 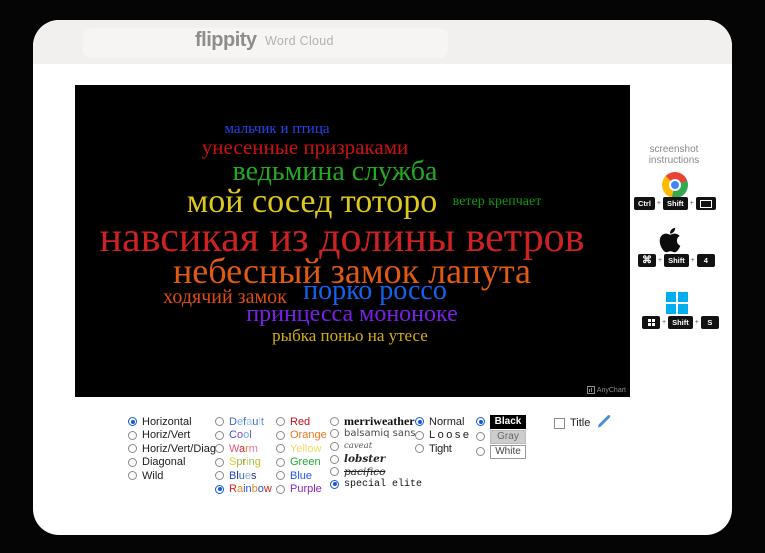 I want to click on option-label: merriweather, so click(x=379, y=420).